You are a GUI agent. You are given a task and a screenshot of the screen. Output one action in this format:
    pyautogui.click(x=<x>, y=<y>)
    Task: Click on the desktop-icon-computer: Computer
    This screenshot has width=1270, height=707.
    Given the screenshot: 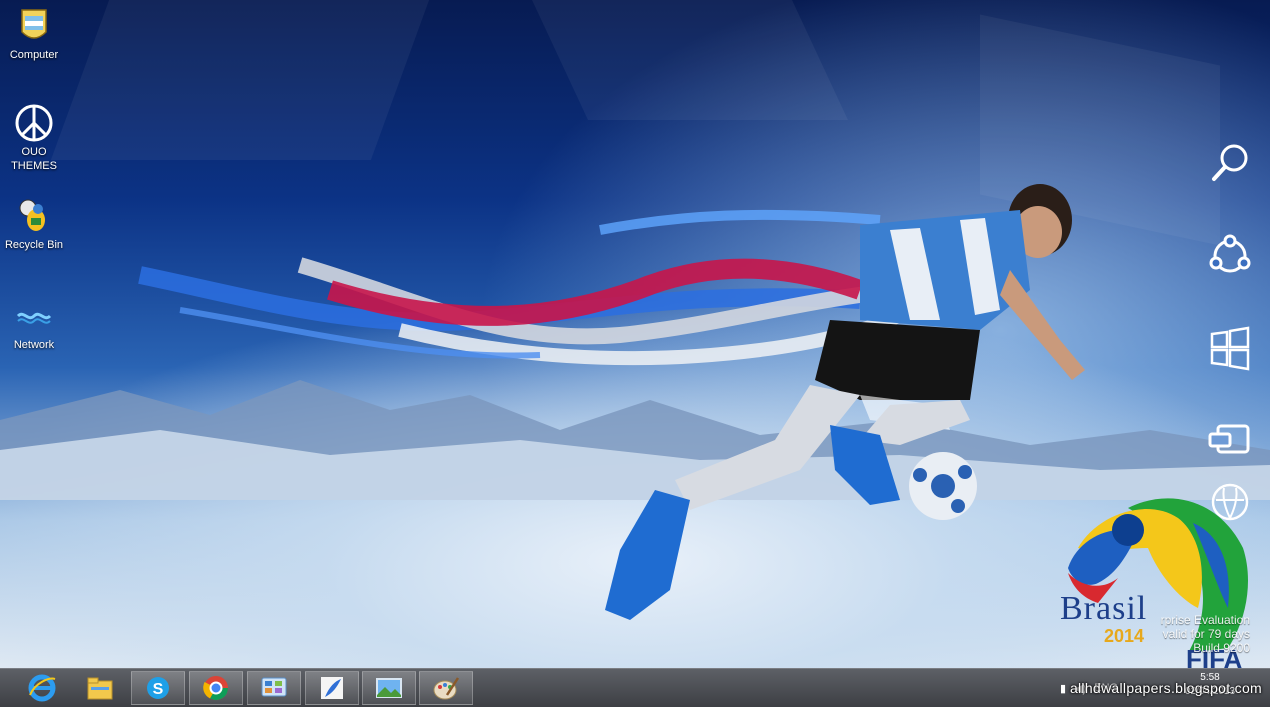 What is the action you would take?
    pyautogui.click(x=35, y=34)
    